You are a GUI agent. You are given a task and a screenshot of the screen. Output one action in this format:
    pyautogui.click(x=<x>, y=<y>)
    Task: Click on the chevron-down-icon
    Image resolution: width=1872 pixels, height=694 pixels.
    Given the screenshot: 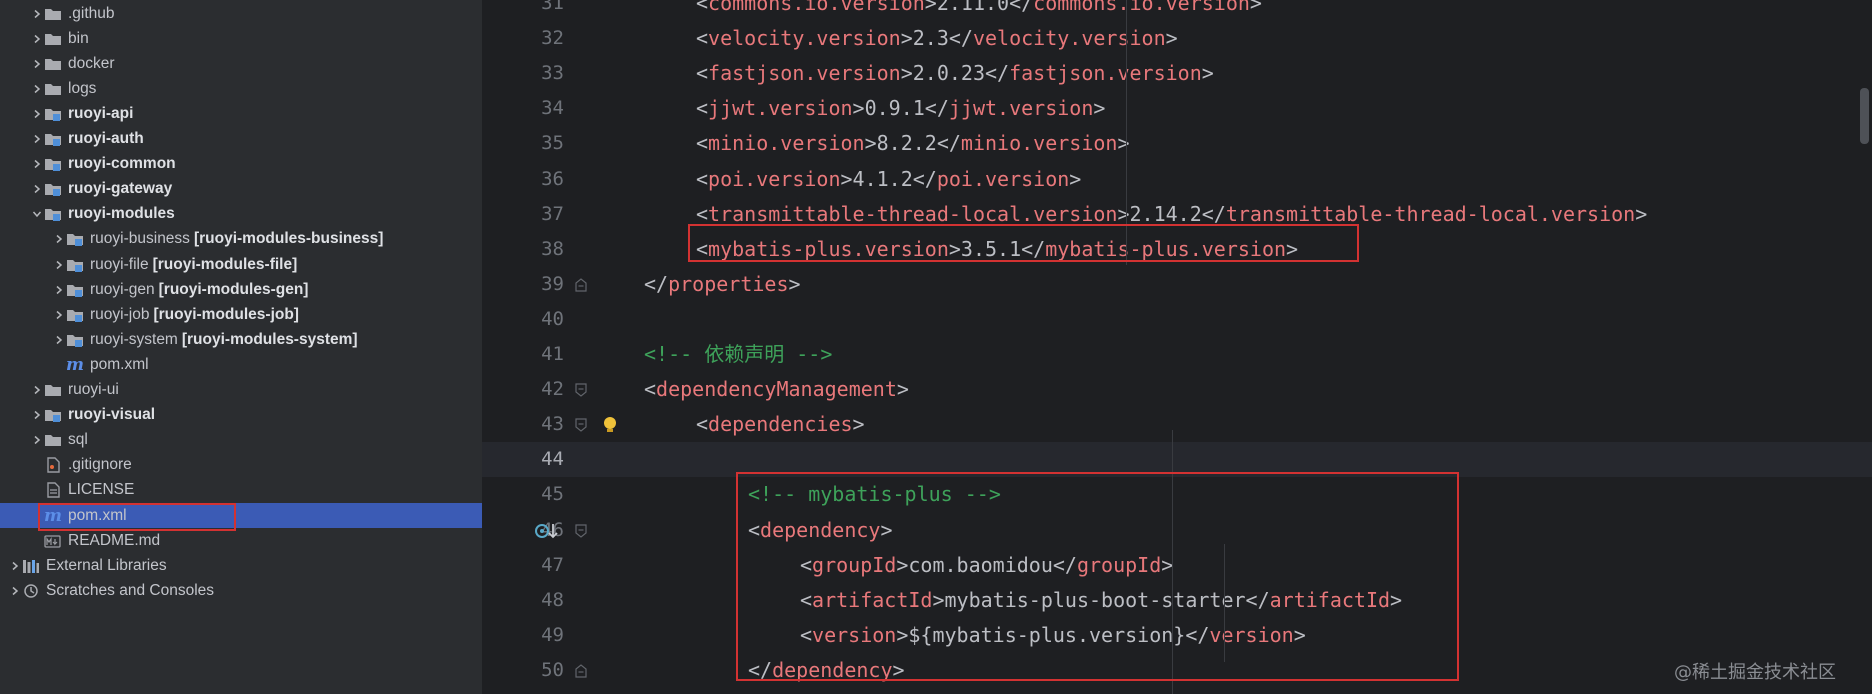 What is the action you would take?
    pyautogui.click(x=37, y=214)
    